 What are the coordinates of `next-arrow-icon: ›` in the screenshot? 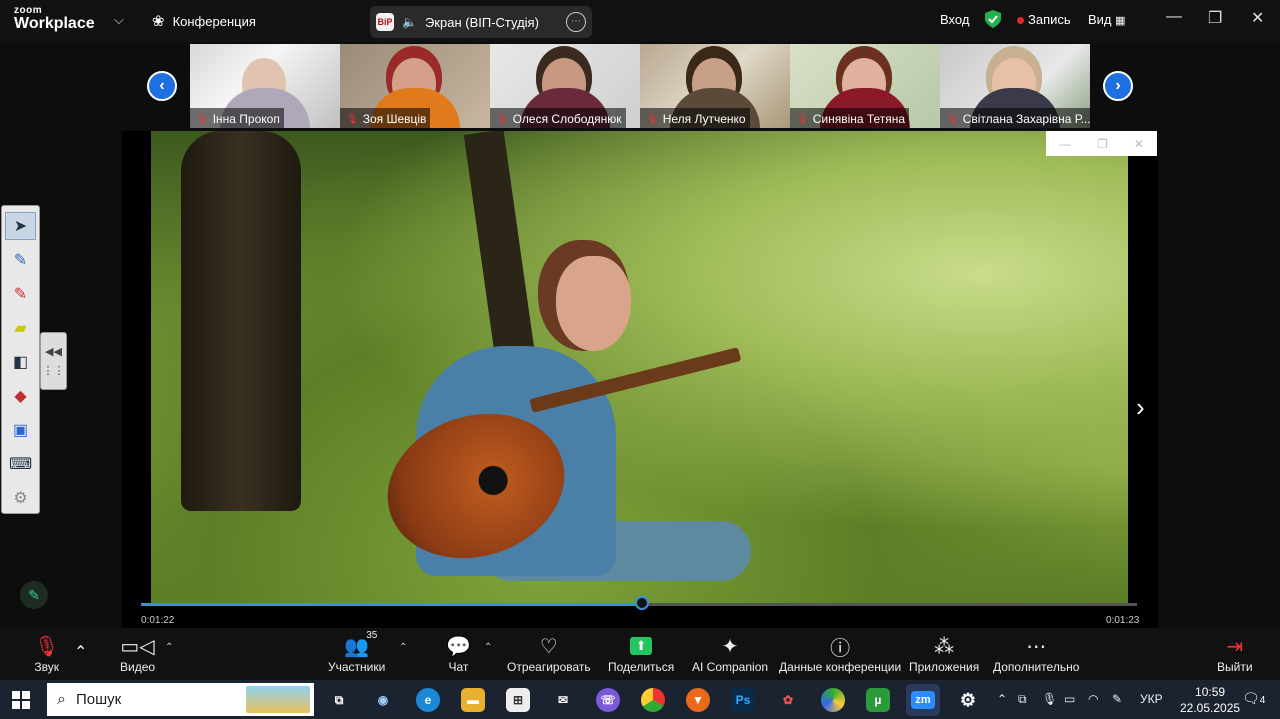 It's located at (1140, 407).